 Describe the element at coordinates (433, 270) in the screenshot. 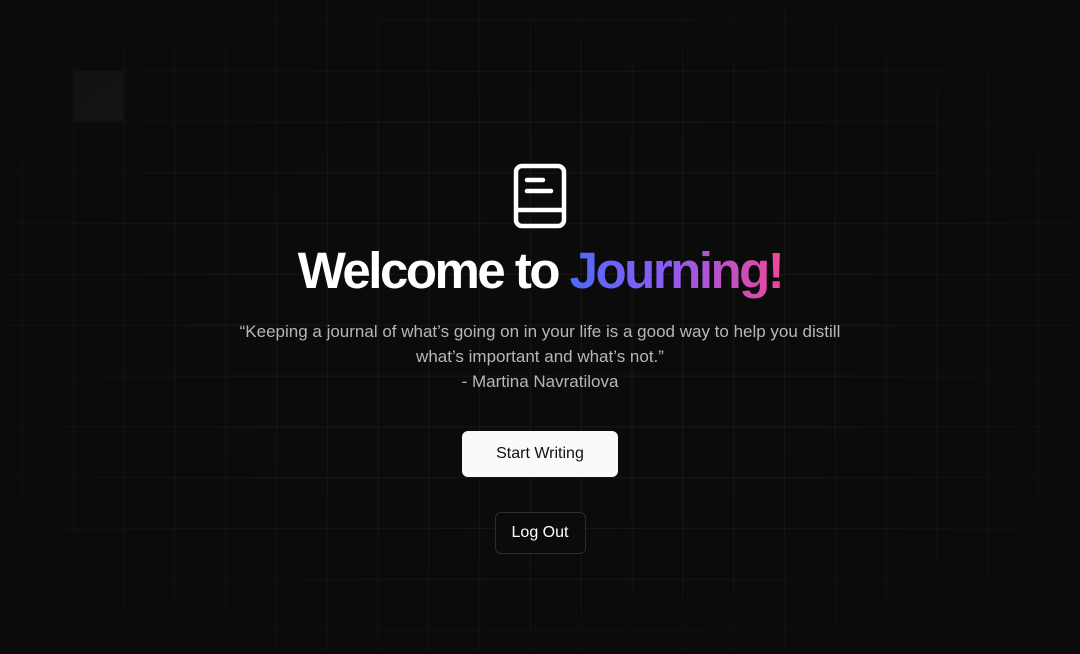

I see `title-prefix: Welcome to` at that location.